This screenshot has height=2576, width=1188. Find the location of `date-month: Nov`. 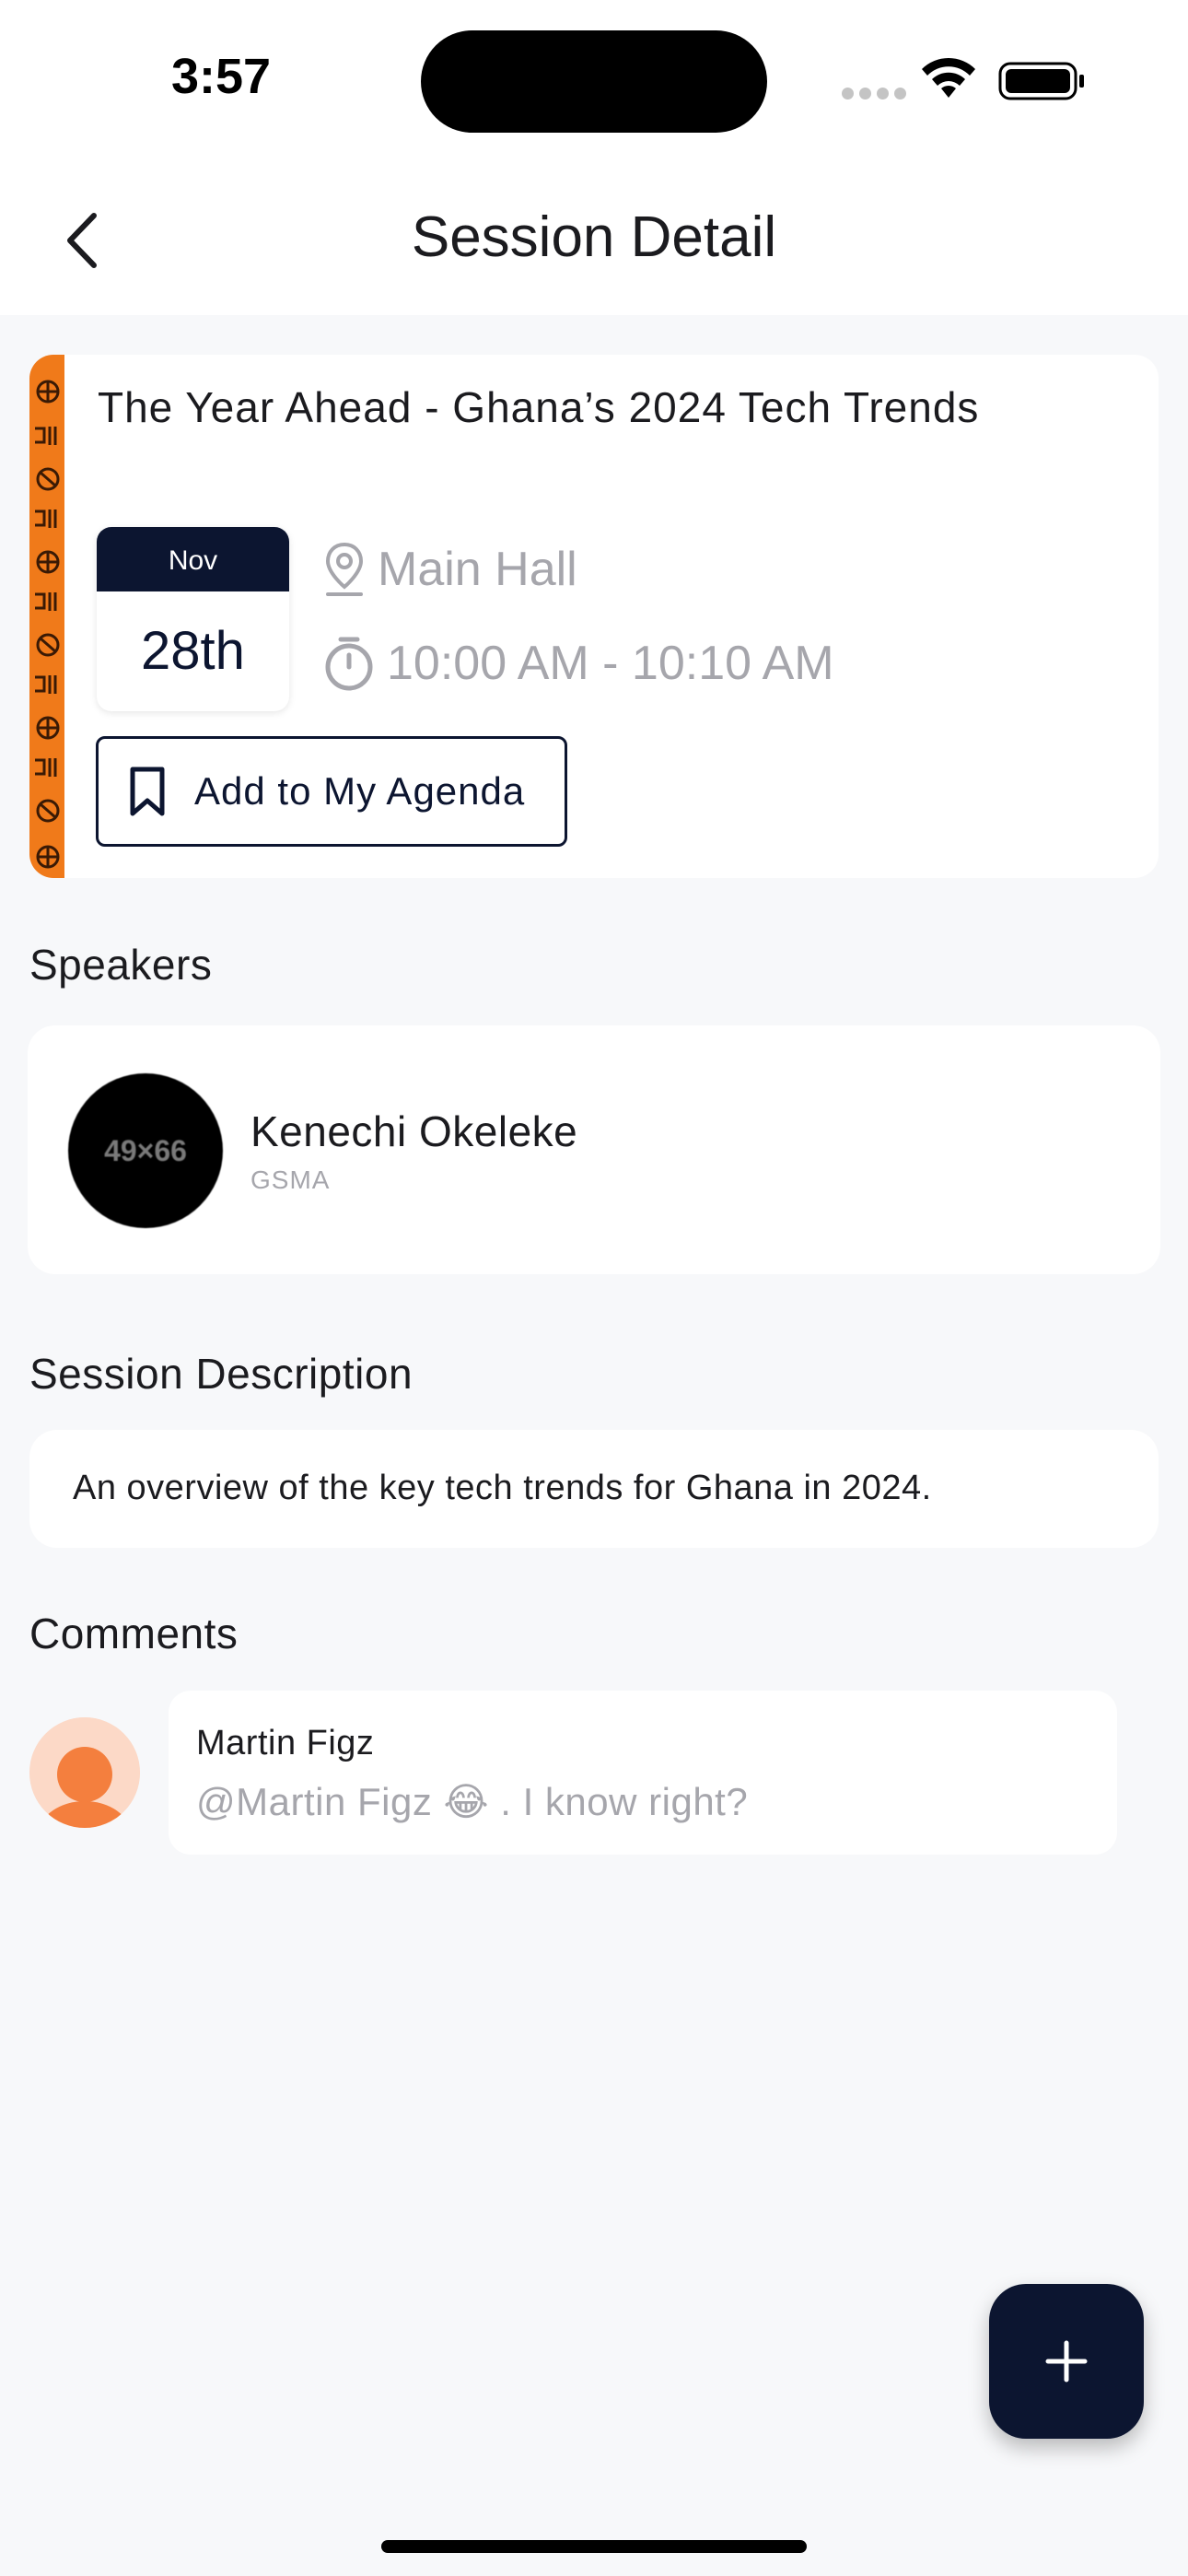

date-month: Nov is located at coordinates (193, 559).